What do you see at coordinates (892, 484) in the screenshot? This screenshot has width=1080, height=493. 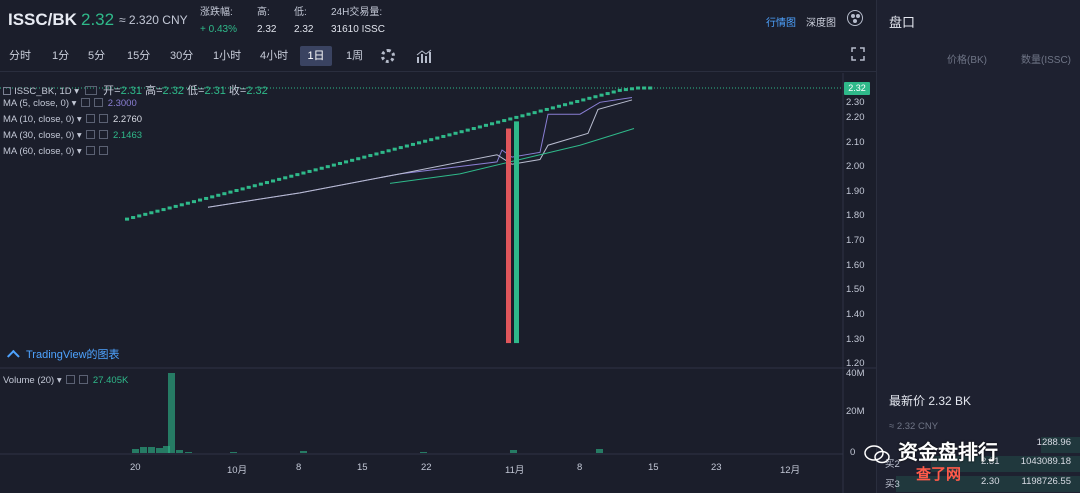 I see `order-side: 买3` at bounding box center [892, 484].